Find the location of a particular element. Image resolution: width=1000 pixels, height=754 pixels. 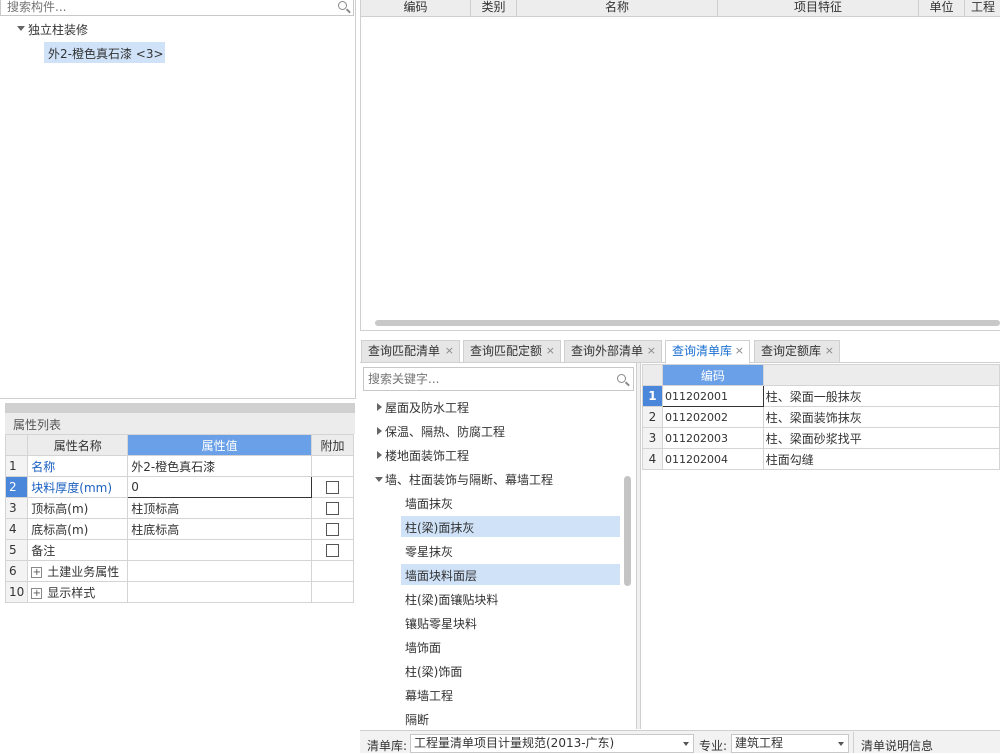

list-info-label: 清单说明信息 is located at coordinates (897, 745).